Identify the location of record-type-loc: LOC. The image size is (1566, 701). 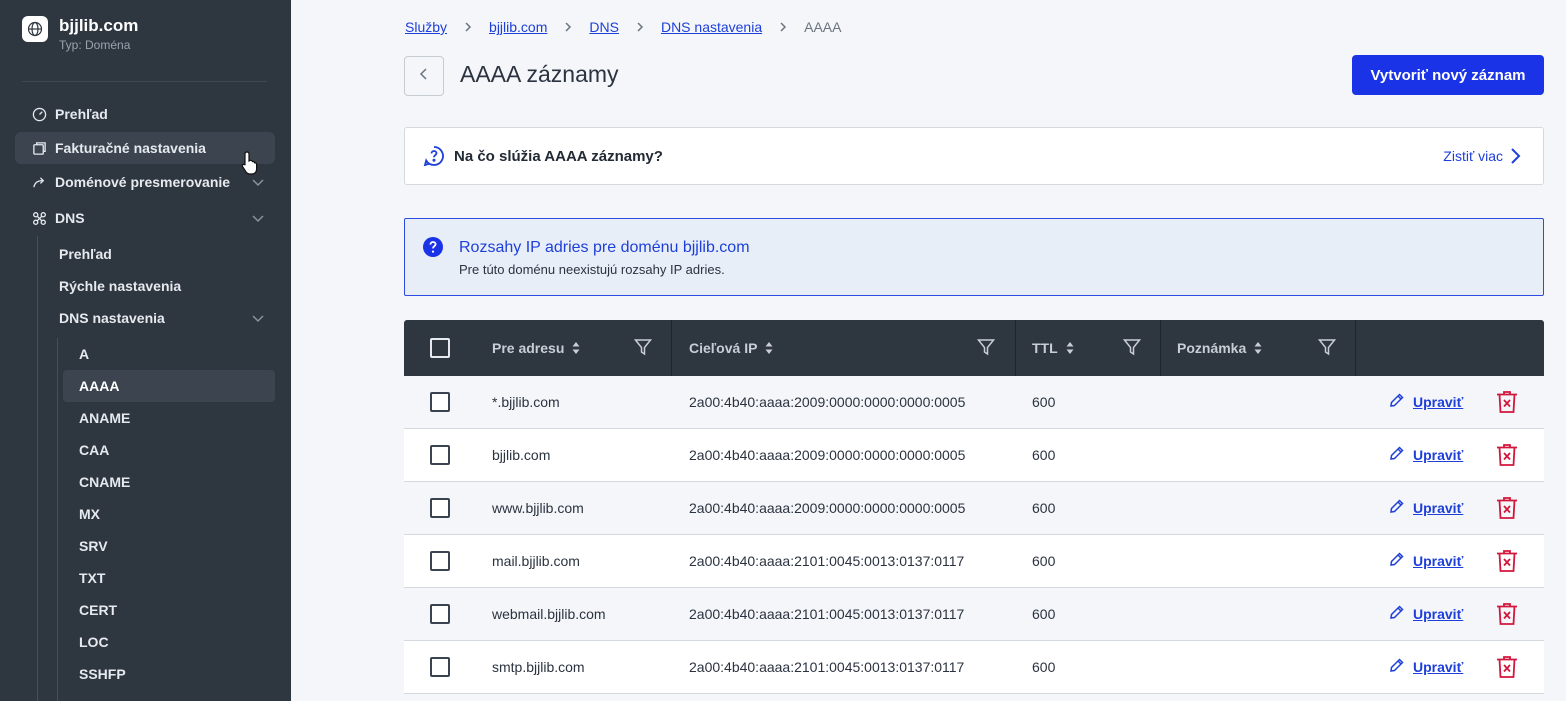
(169, 642).